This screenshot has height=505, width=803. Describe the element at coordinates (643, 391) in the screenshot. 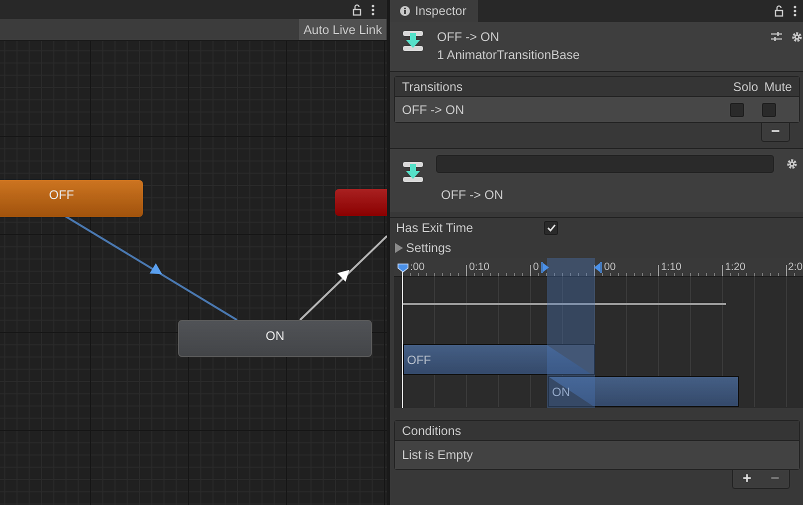

I see `clip-bar: ON` at that location.